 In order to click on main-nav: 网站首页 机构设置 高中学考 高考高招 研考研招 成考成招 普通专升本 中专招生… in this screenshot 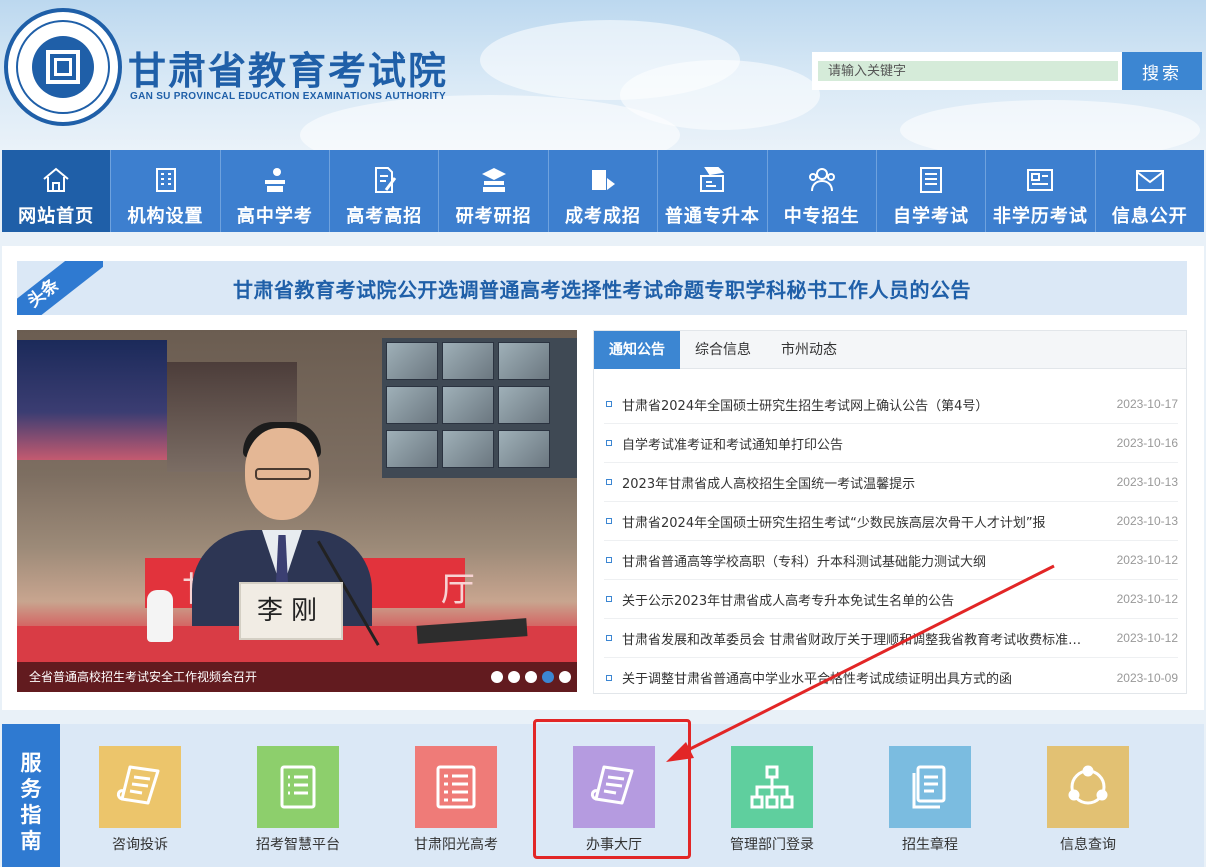, I will do `click(603, 191)`.